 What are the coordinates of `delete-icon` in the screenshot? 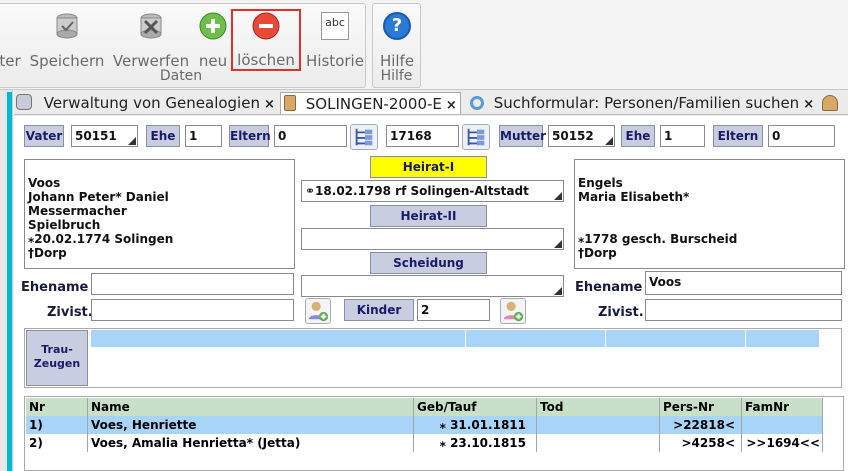 It's located at (266, 26).